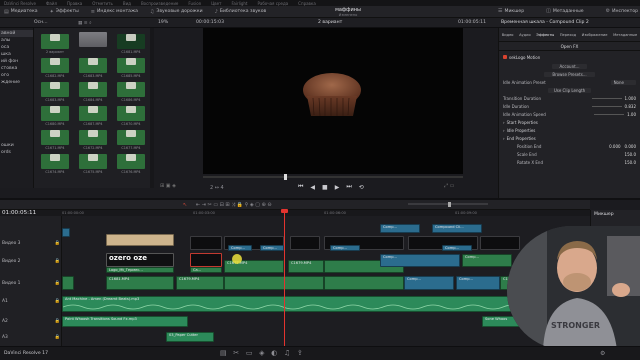 The width and height of the screenshot is (640, 360). I want to click on media-clip: C1687.MP4, so click(93, 114).